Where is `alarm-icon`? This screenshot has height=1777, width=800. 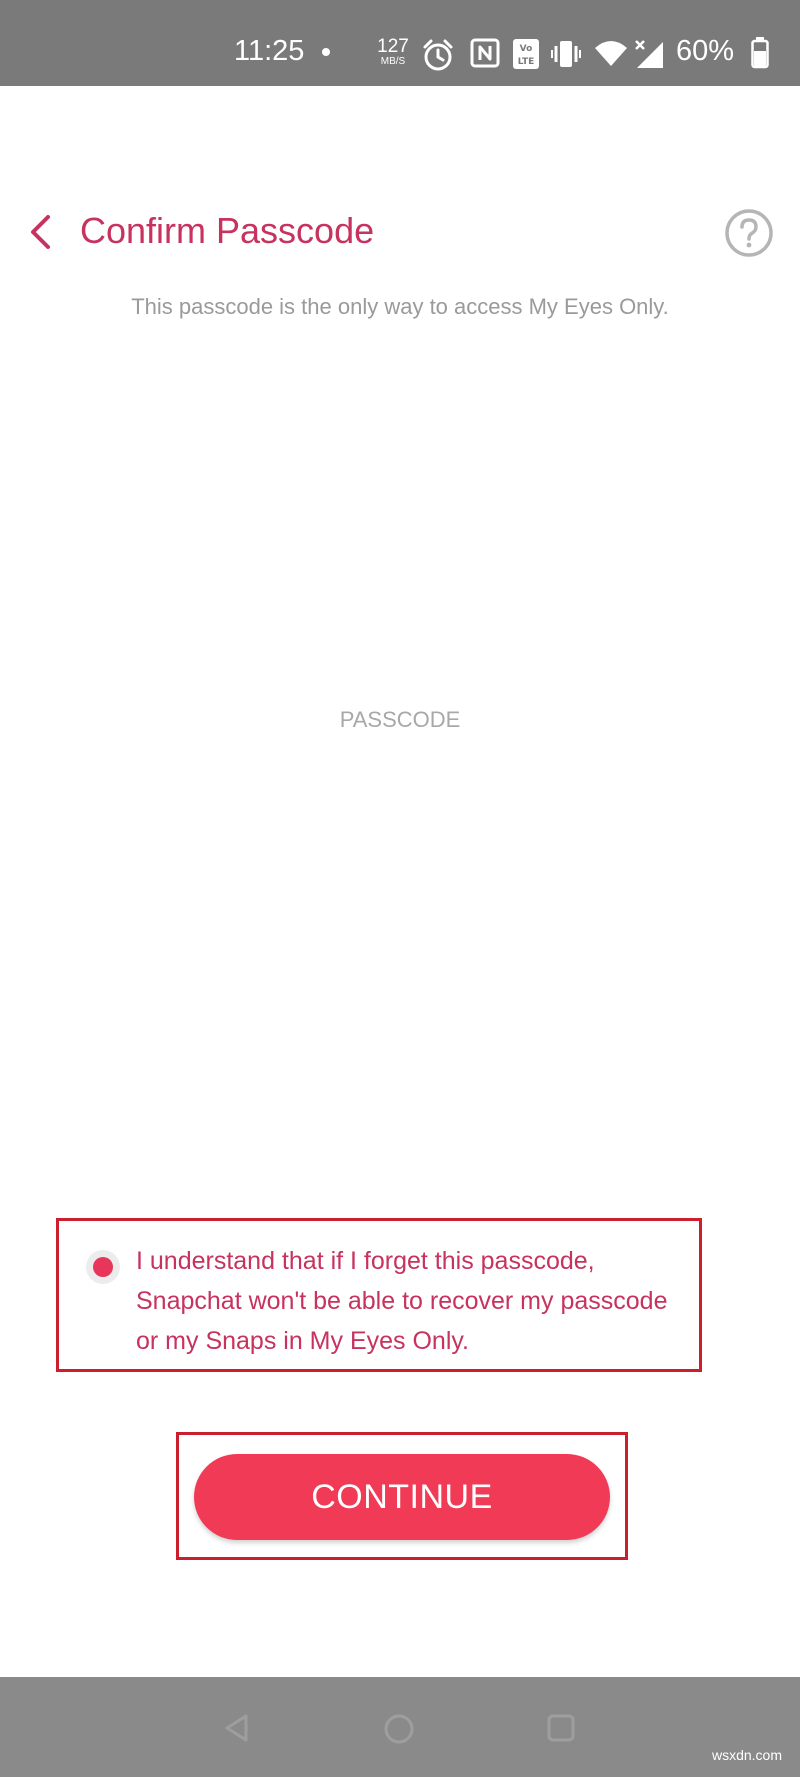 alarm-icon is located at coordinates (438, 55).